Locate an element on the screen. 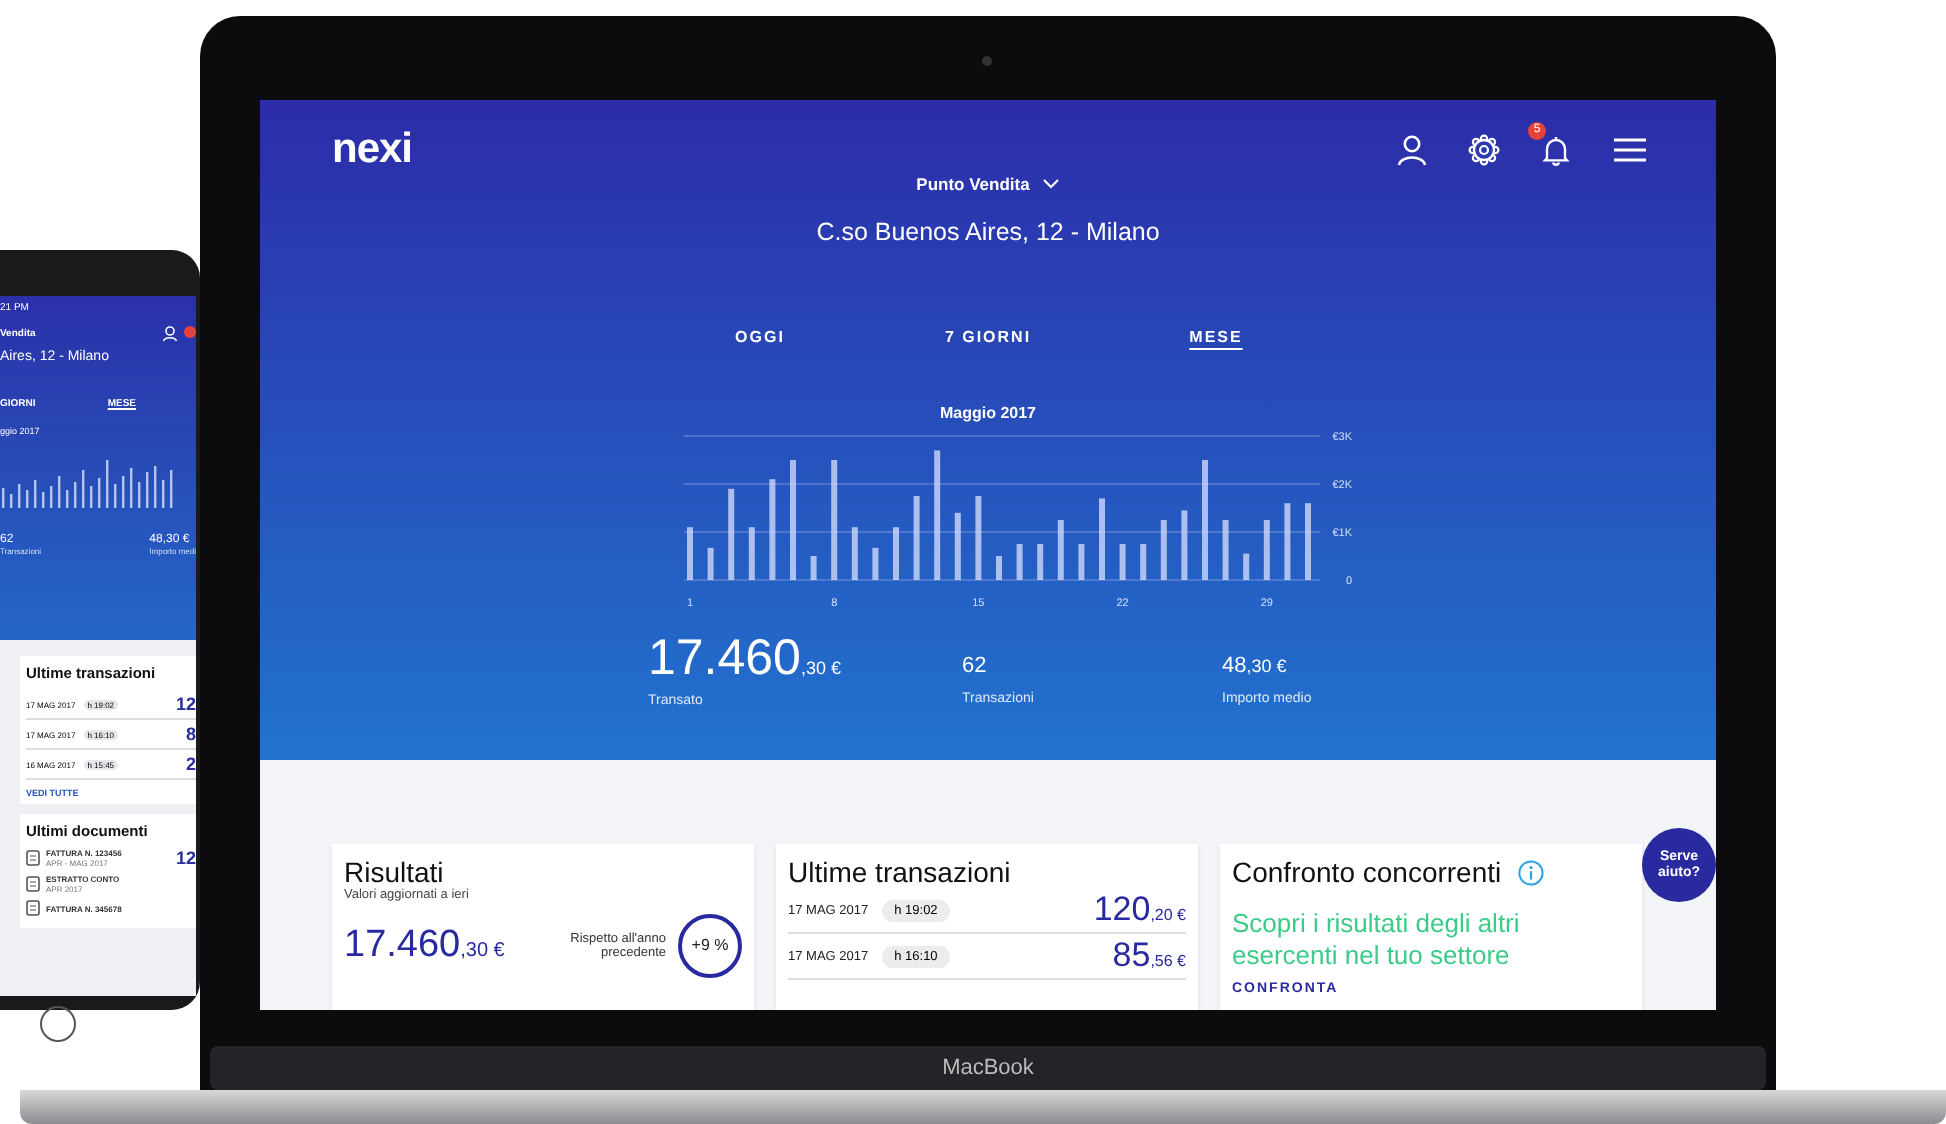 This screenshot has height=1124, width=1946. store-label: Punto Vendita is located at coordinates (973, 184).